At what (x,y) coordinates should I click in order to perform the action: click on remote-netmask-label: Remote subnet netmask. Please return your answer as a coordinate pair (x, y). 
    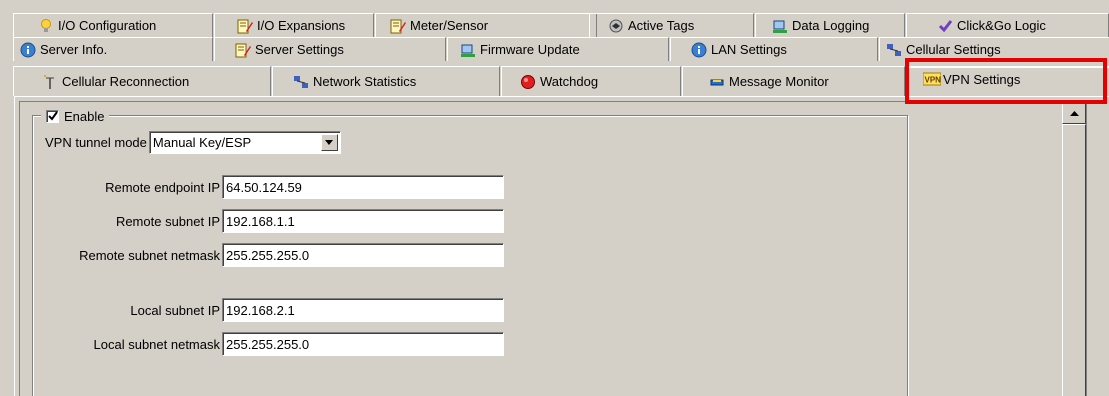
    Looking at the image, I should click on (149, 255).